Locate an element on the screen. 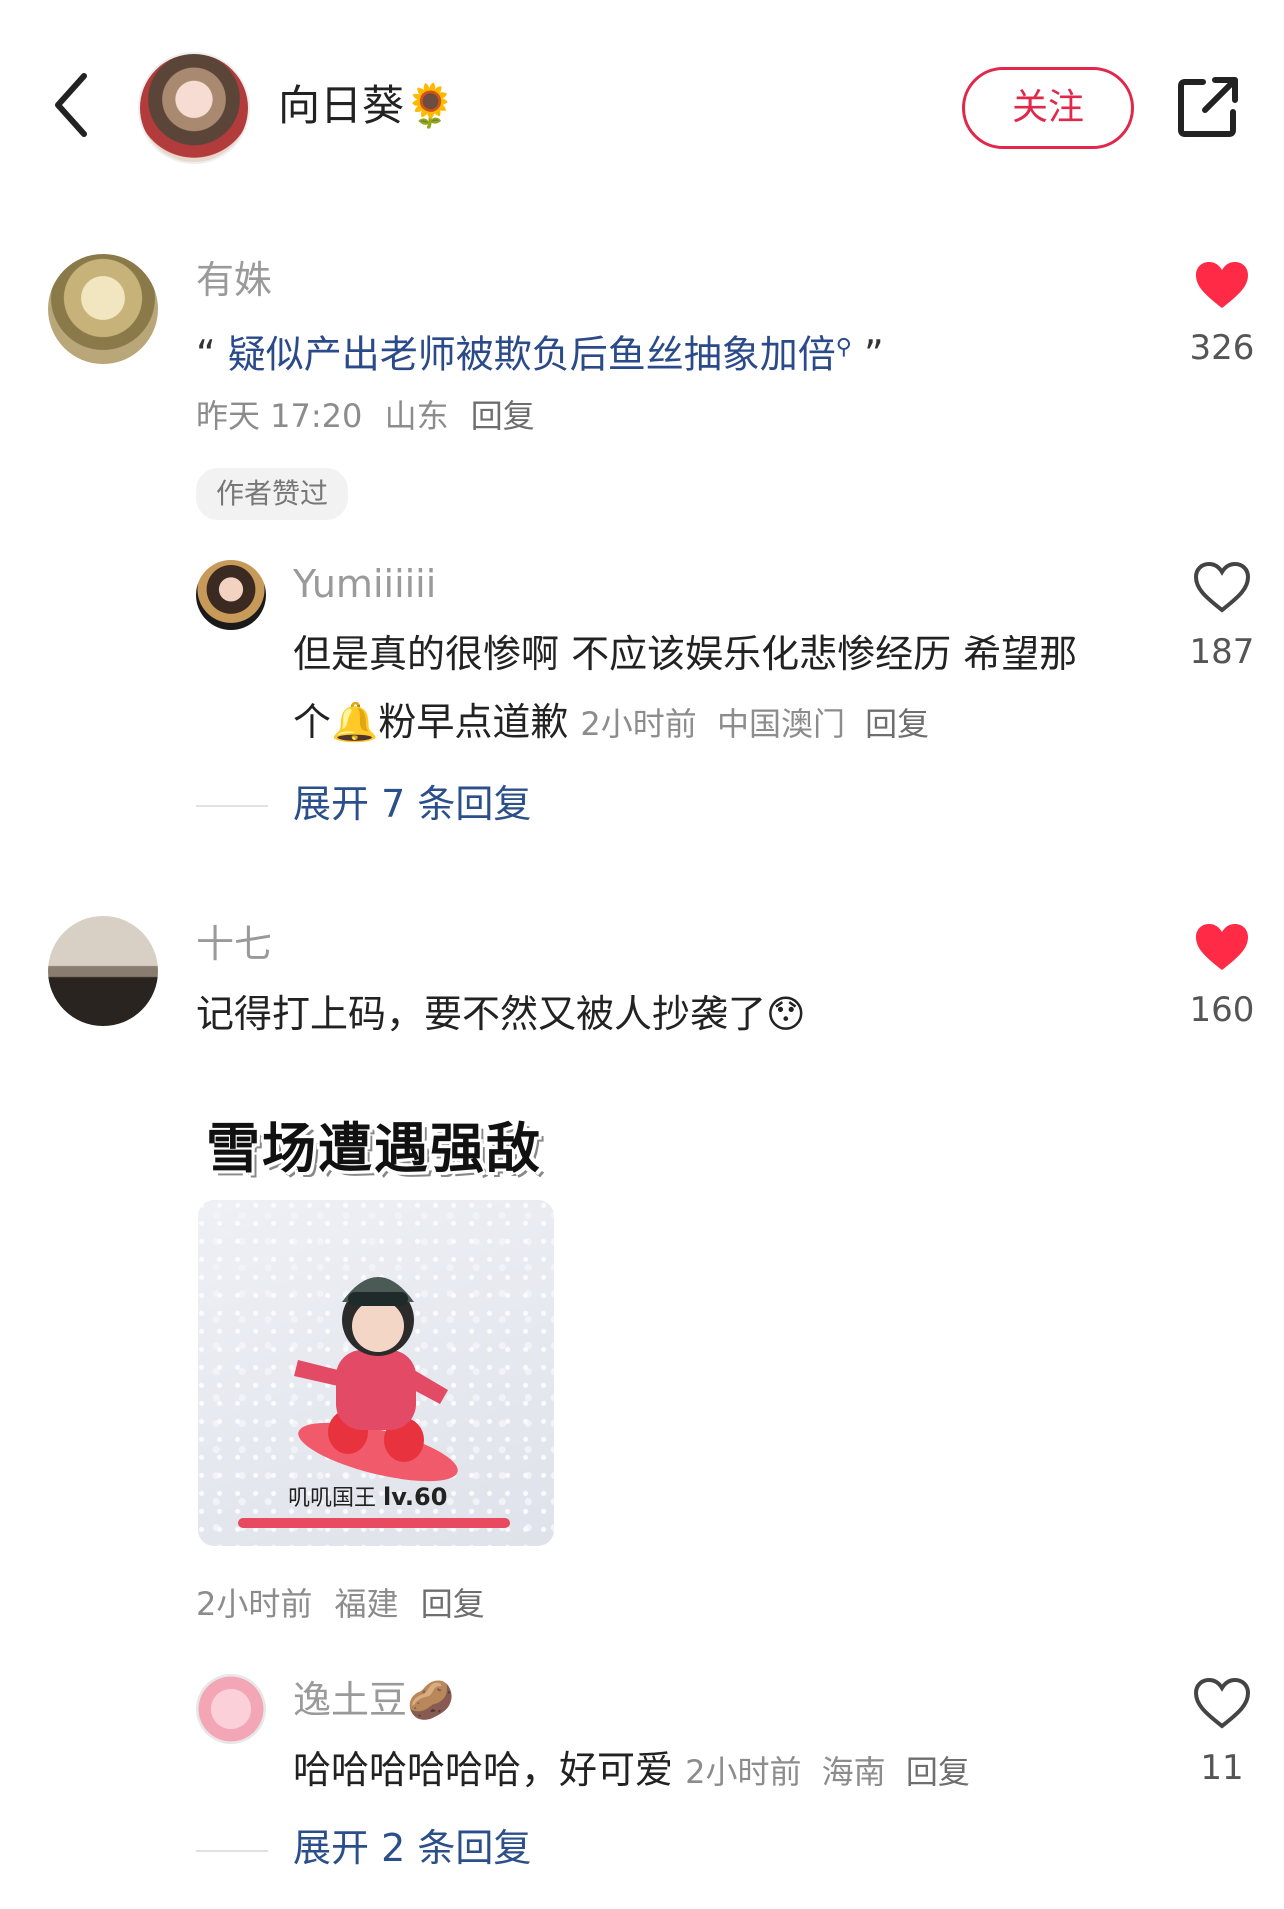  sticker-caption-text: 叽叽国王 is located at coordinates (332, 1498).